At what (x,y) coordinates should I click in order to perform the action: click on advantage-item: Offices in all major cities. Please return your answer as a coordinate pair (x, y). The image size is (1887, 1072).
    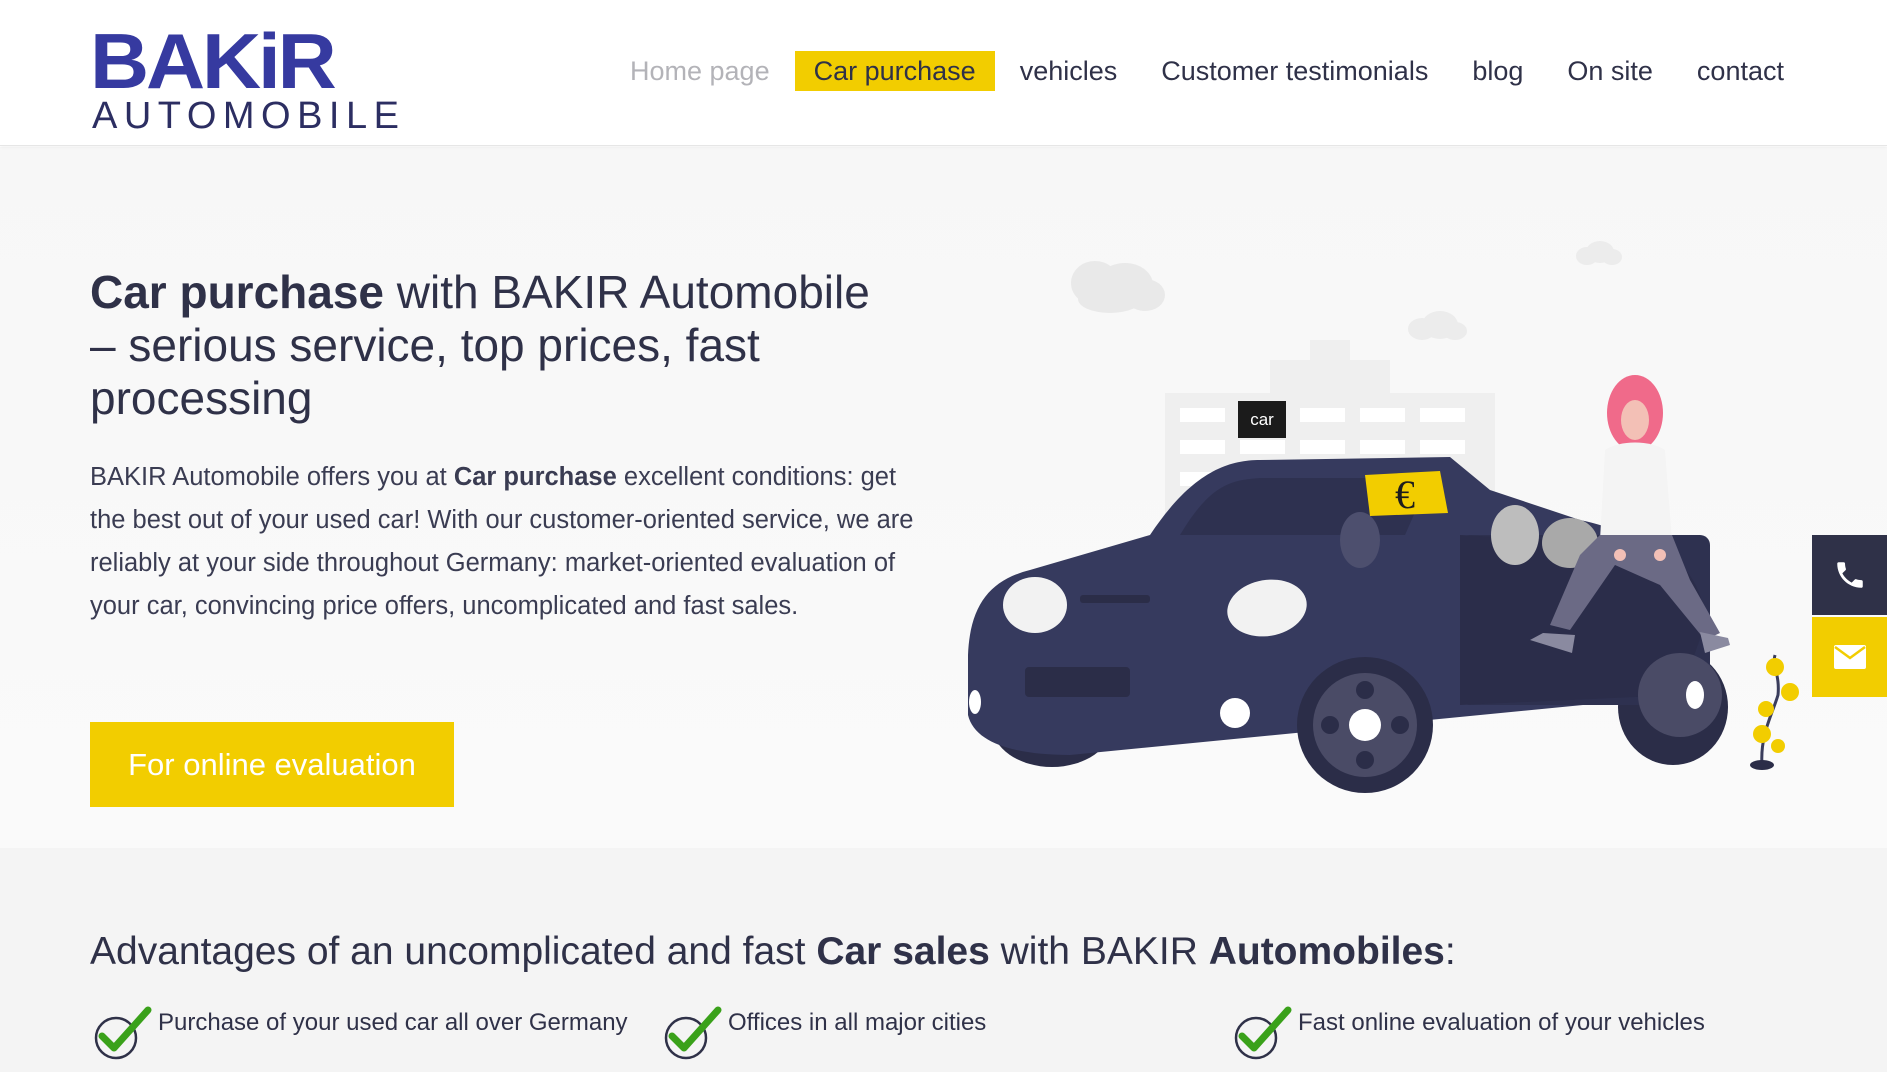
    Looking at the image, I should click on (823, 1032).